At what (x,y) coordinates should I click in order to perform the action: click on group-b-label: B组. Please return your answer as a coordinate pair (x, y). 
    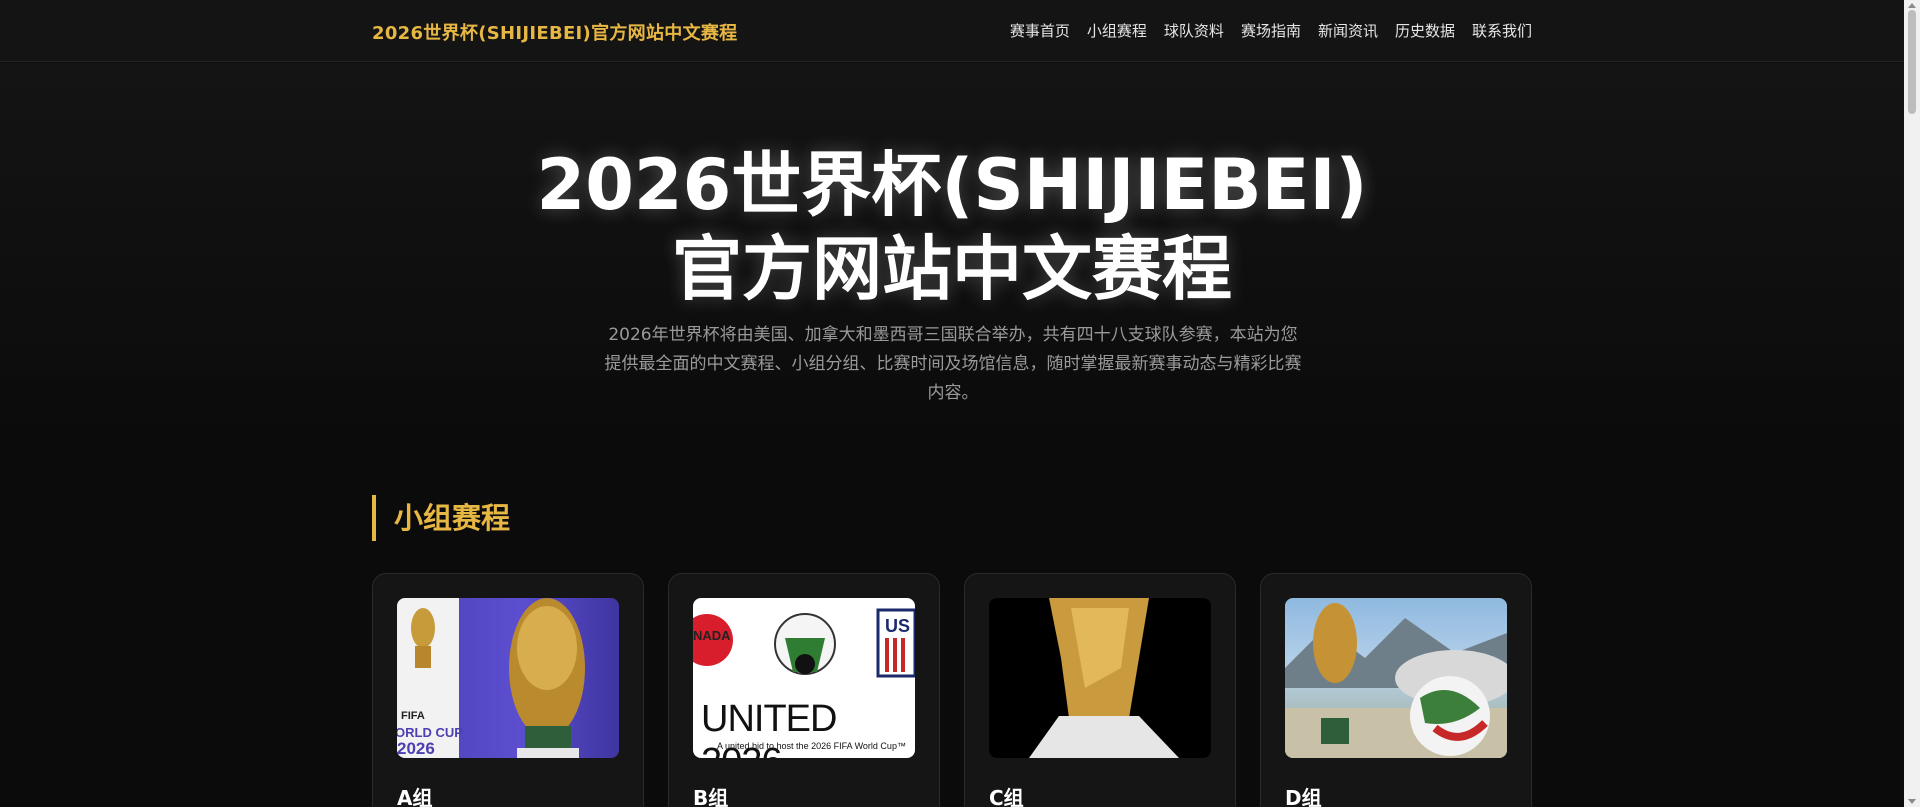
    Looking at the image, I should click on (711, 796).